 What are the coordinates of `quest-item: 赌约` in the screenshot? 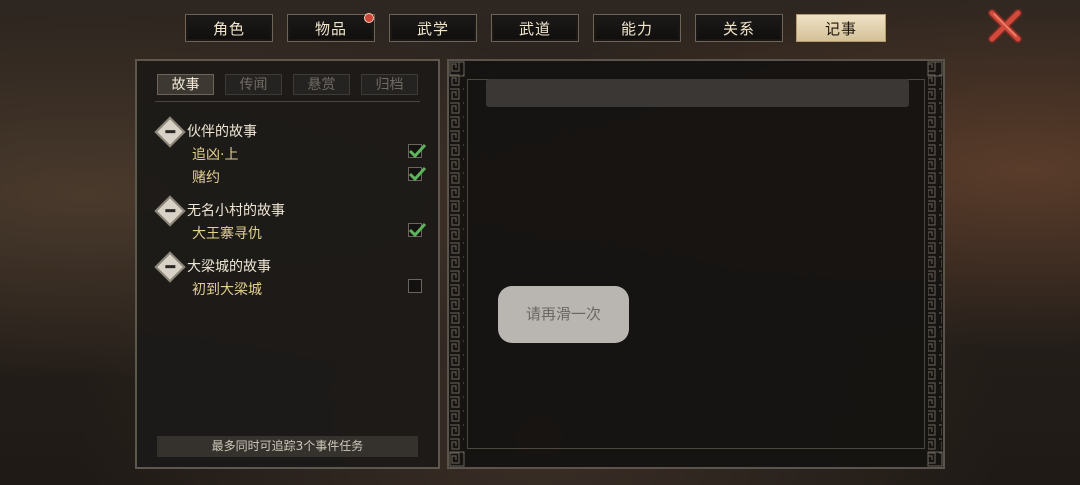 It's located at (309, 176).